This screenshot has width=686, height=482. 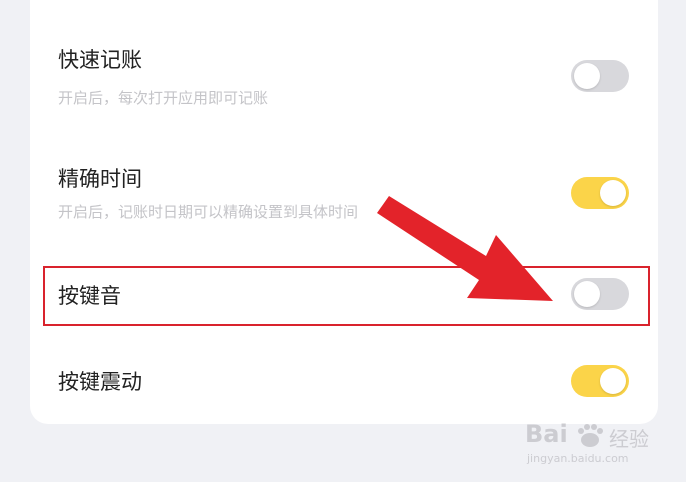 What do you see at coordinates (629, 439) in the screenshot?
I see `watermark-brand-cn: 经验` at bounding box center [629, 439].